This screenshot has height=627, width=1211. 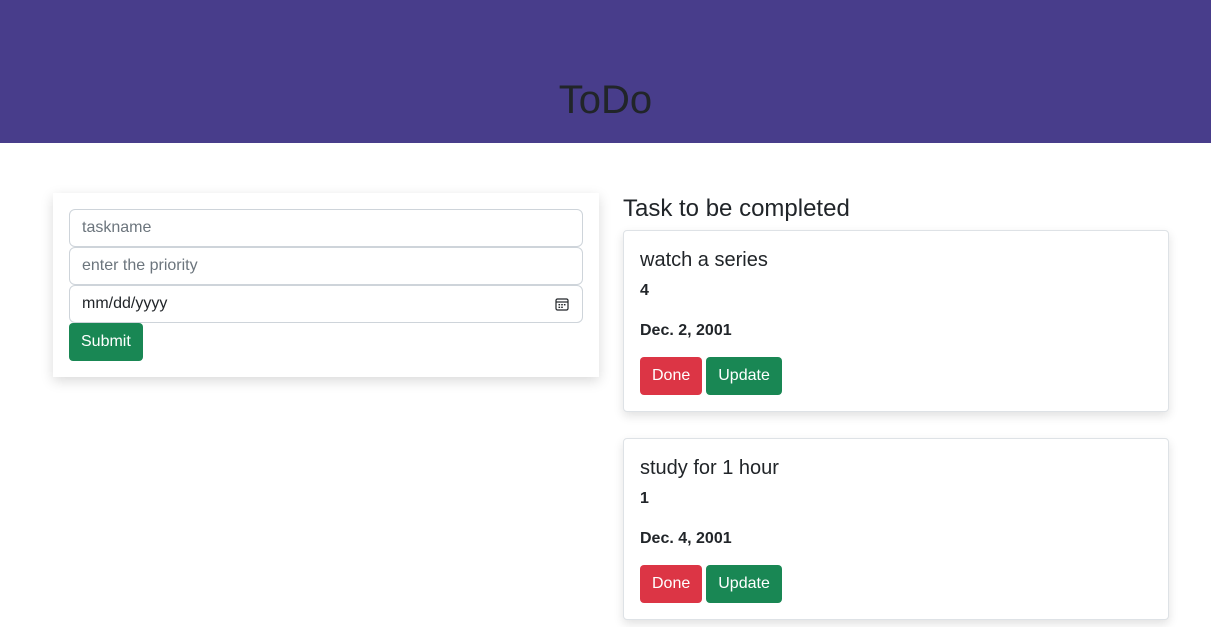 I want to click on tasks-section-title: Task to be completed, so click(x=736, y=208).